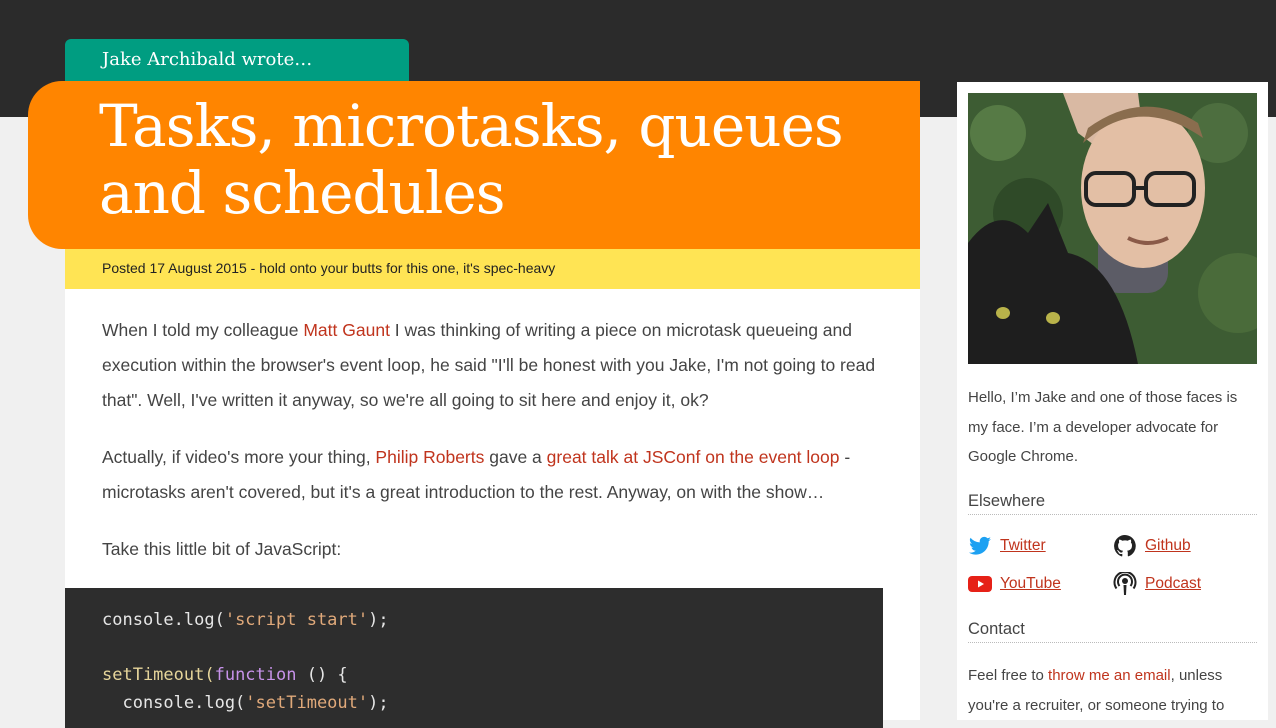 Image resolution: width=1276 pixels, height=728 pixels. What do you see at coordinates (1168, 545) in the screenshot?
I see `github-label: Github` at bounding box center [1168, 545].